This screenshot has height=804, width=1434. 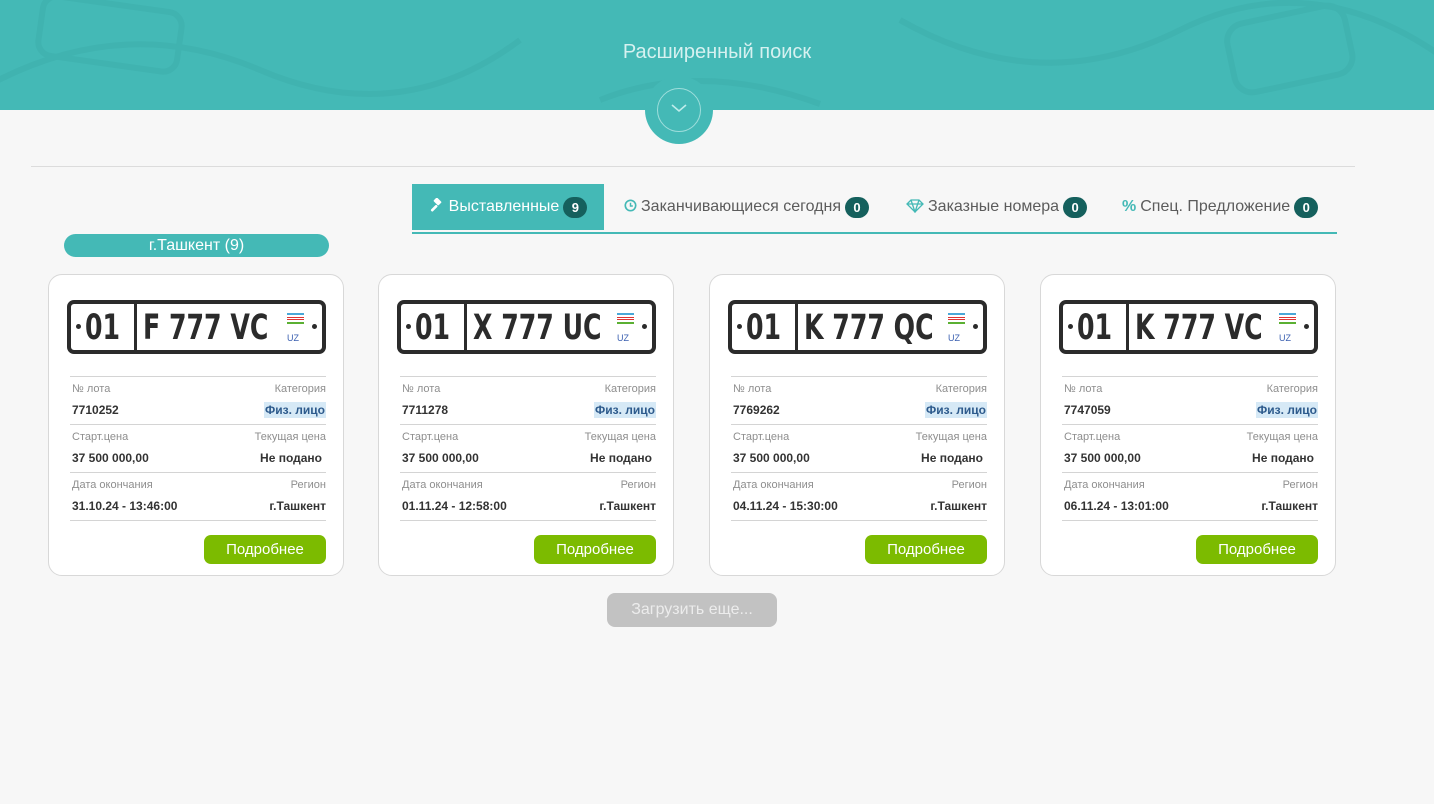 What do you see at coordinates (630, 207) in the screenshot?
I see `clock-icon` at bounding box center [630, 207].